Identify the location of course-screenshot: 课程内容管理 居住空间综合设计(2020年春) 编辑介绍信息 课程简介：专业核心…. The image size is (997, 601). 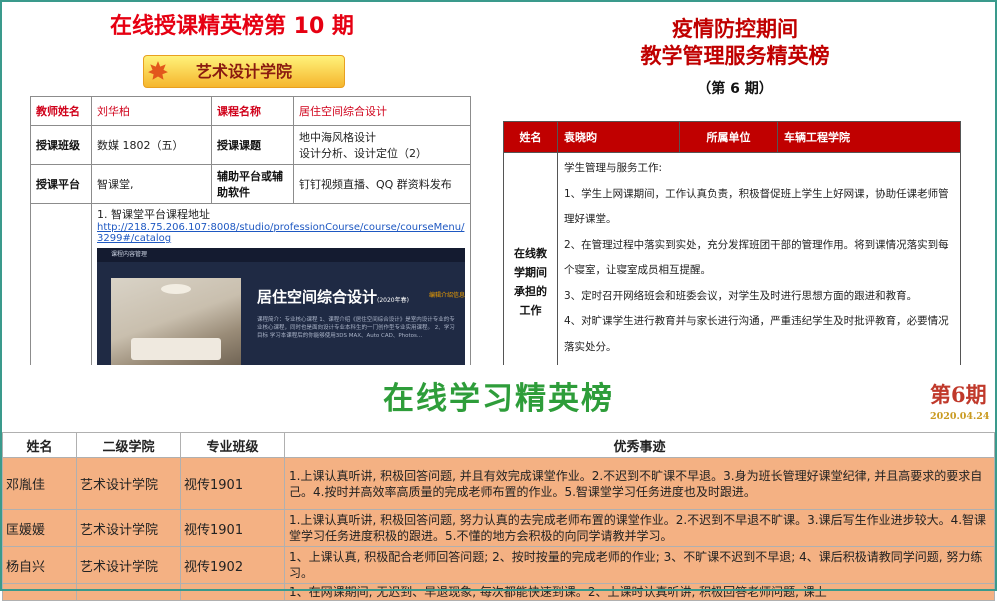
(281, 308).